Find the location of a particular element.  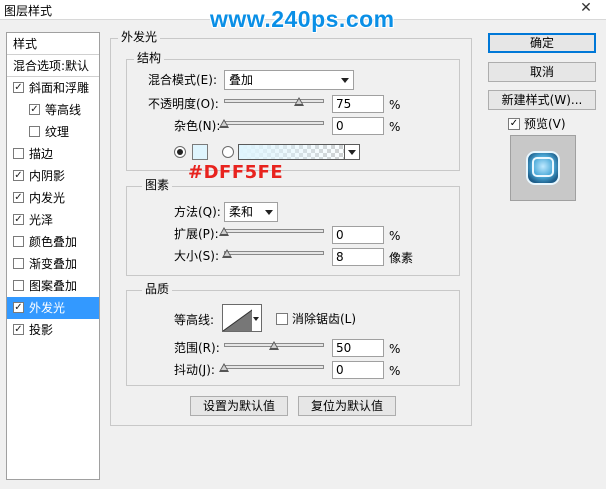

texture-checkbox is located at coordinates (34, 131).